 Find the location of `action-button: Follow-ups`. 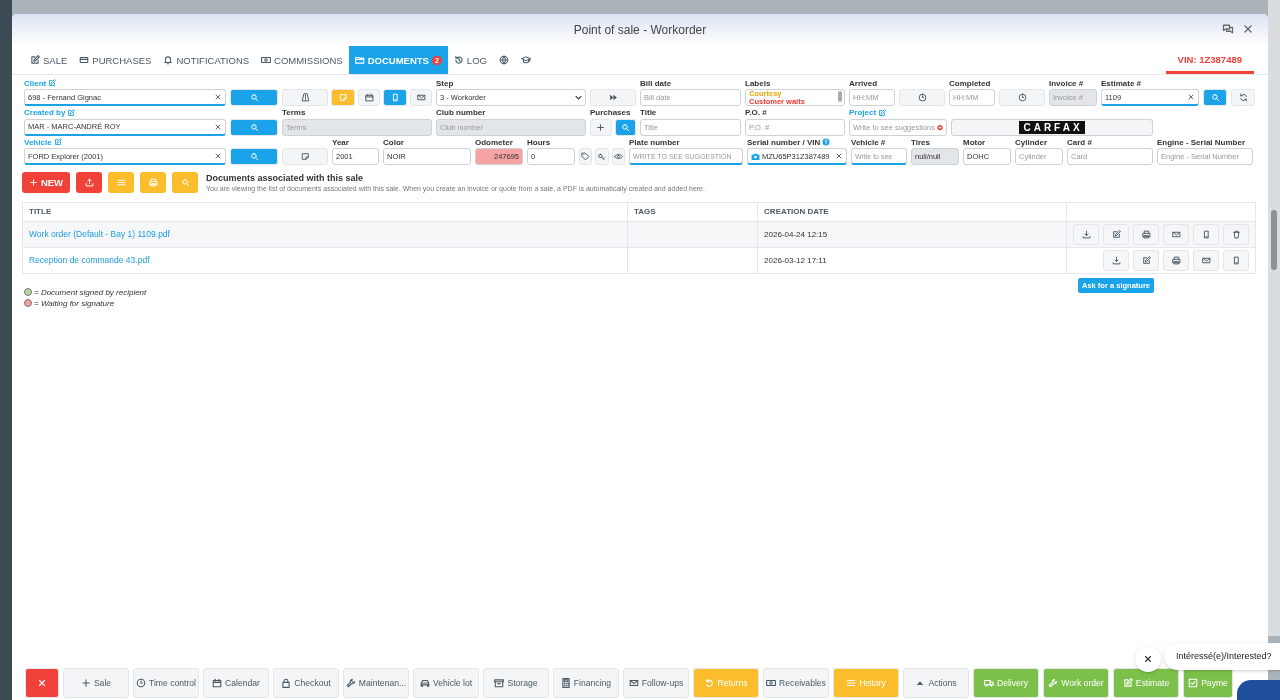

action-button: Follow-ups is located at coordinates (656, 683).